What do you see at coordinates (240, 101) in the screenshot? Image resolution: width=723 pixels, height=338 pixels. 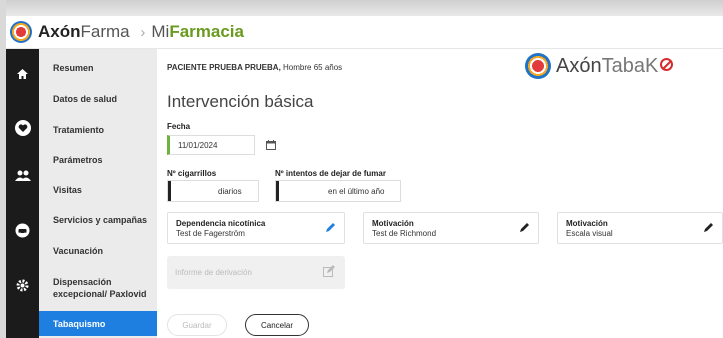 I see `page-title: Intervención básica` at bounding box center [240, 101].